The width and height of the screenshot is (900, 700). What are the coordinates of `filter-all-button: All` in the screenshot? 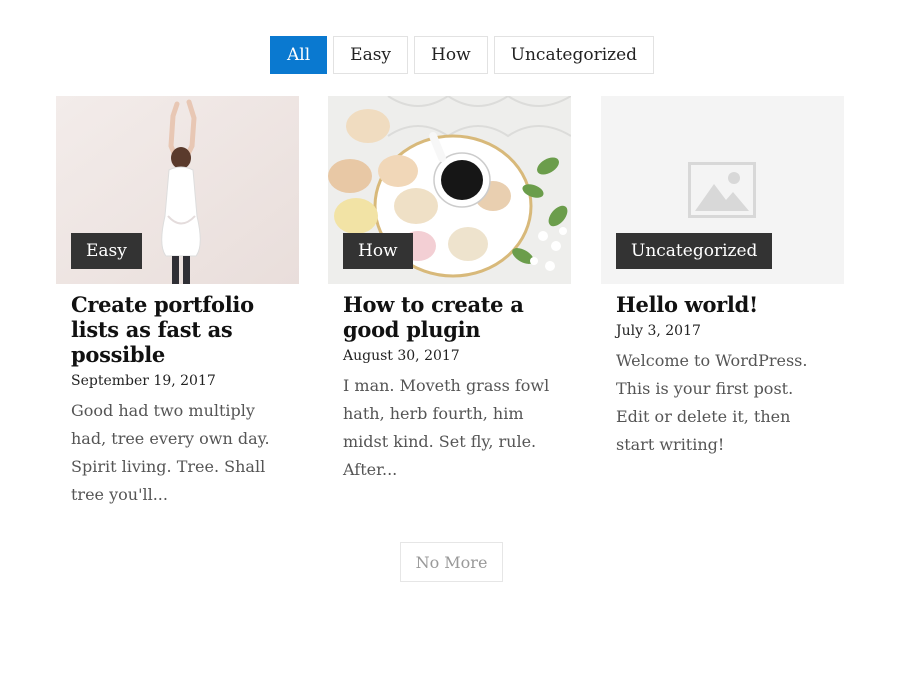 It's located at (299, 55).